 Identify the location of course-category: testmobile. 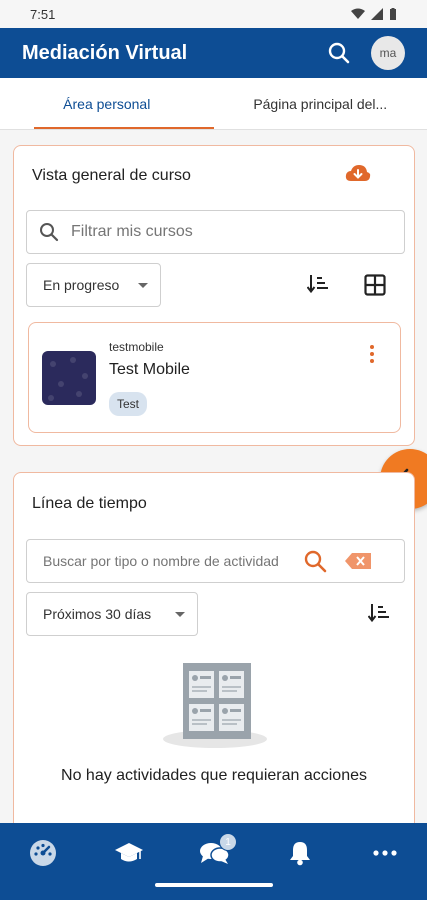
(136, 347).